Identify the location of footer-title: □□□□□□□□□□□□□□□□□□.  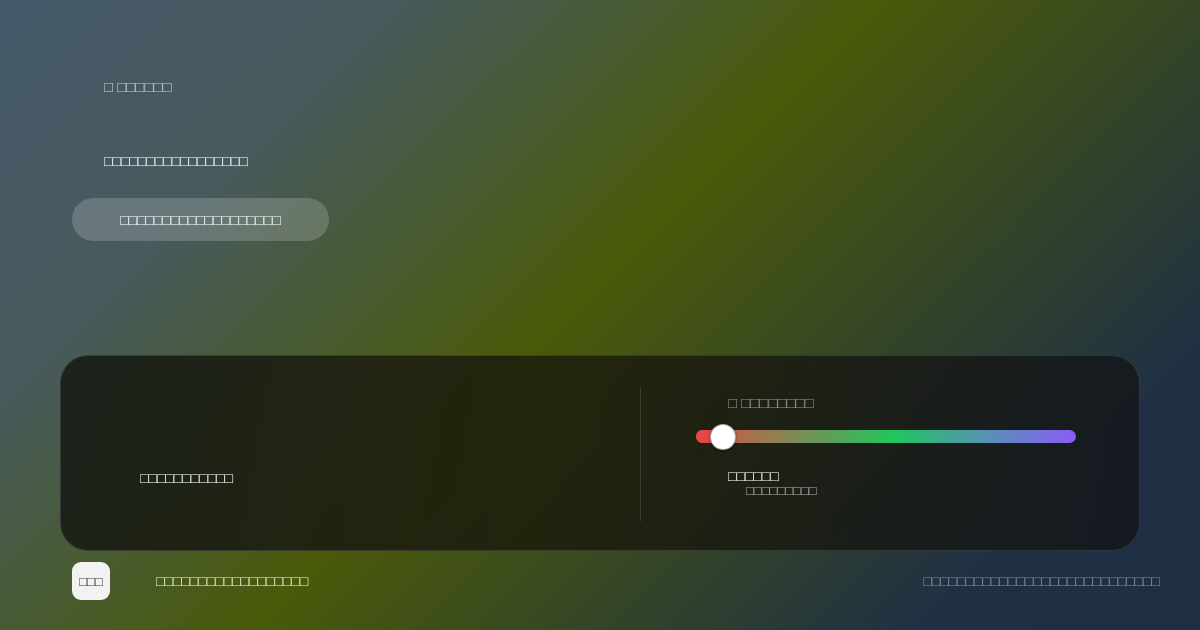
(232, 581).